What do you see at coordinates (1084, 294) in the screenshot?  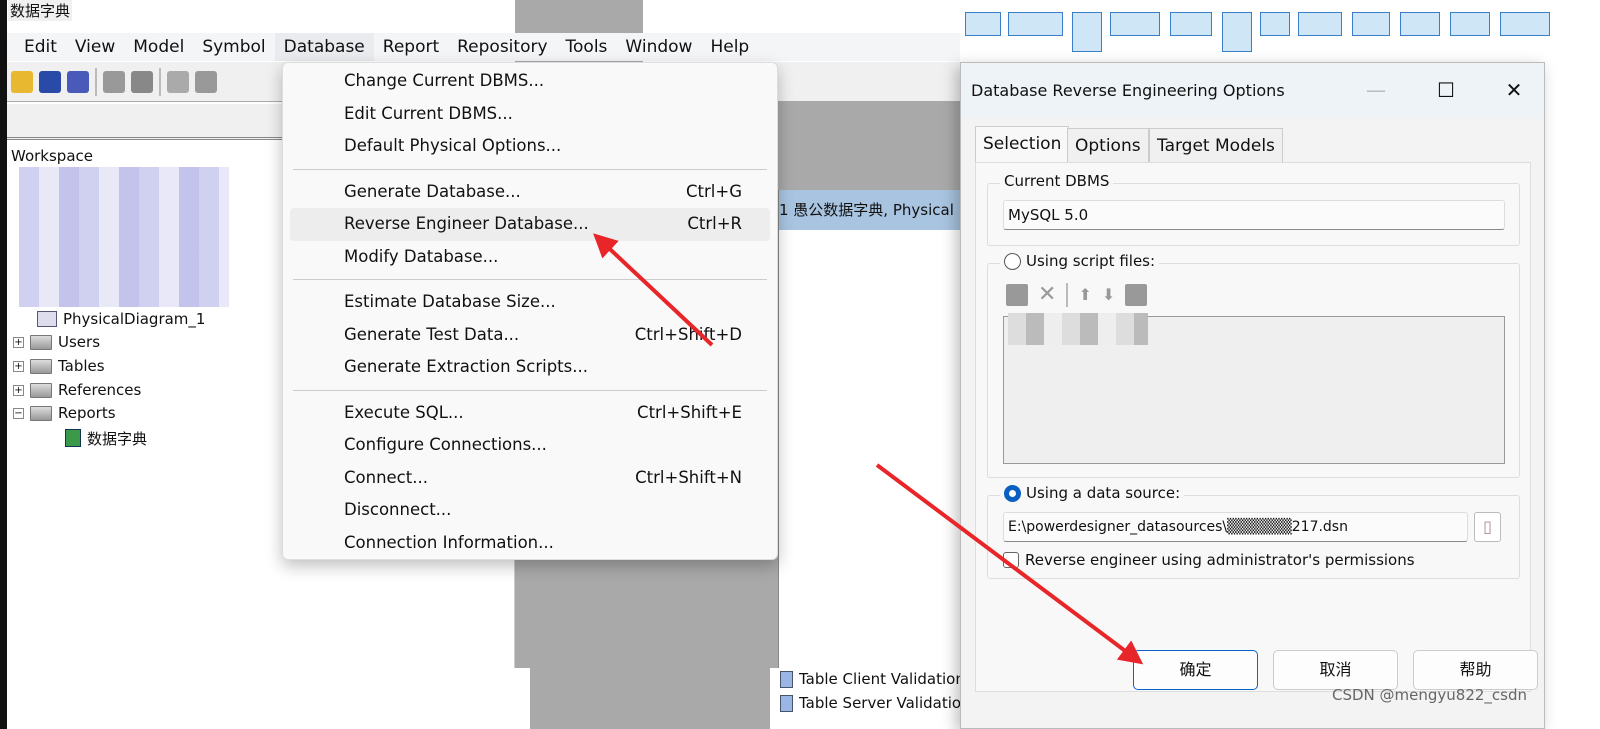 I see `move-up-icon: ⬆` at bounding box center [1084, 294].